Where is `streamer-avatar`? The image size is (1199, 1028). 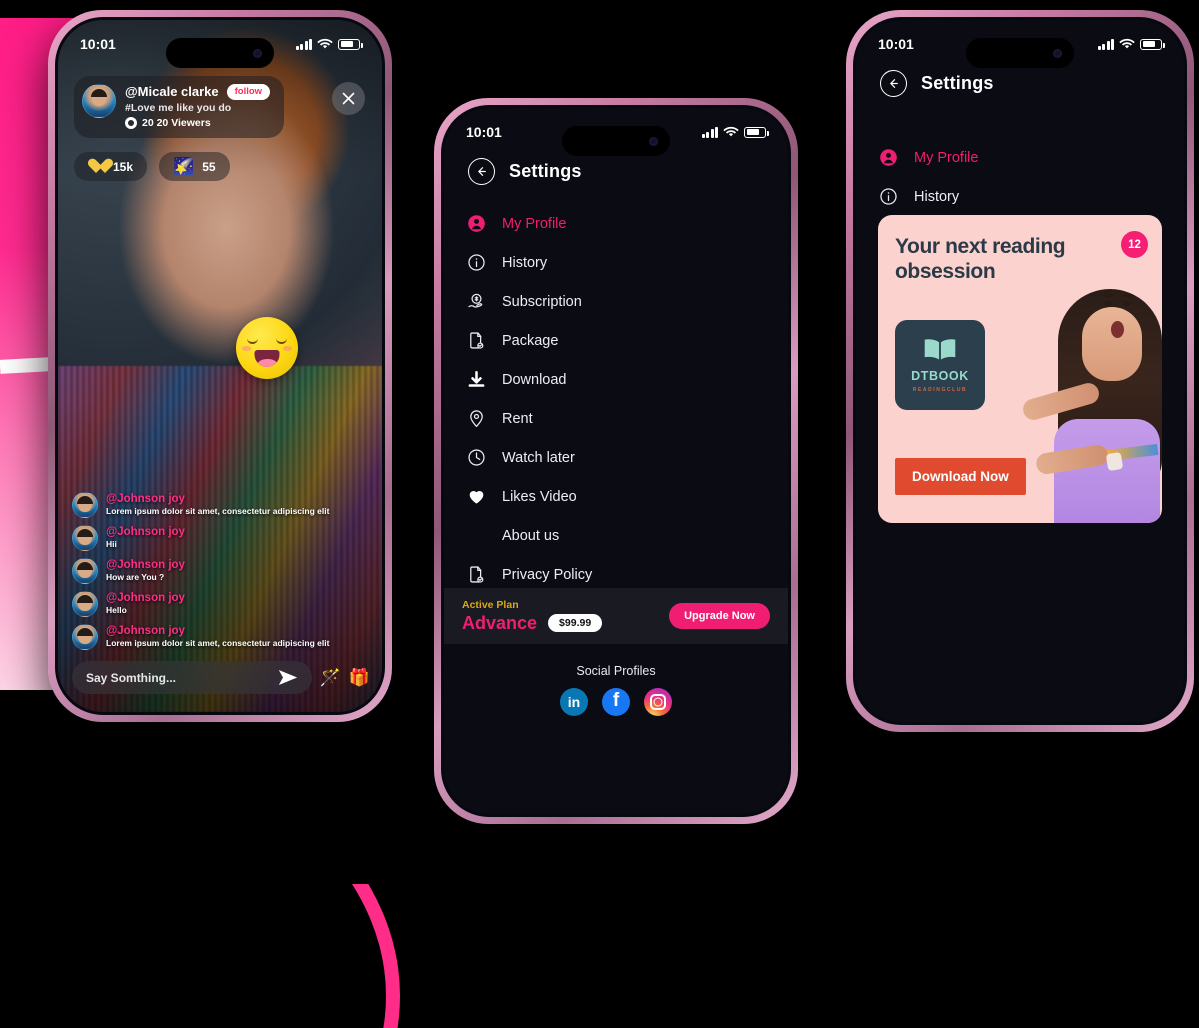
streamer-avatar is located at coordinates (99, 101).